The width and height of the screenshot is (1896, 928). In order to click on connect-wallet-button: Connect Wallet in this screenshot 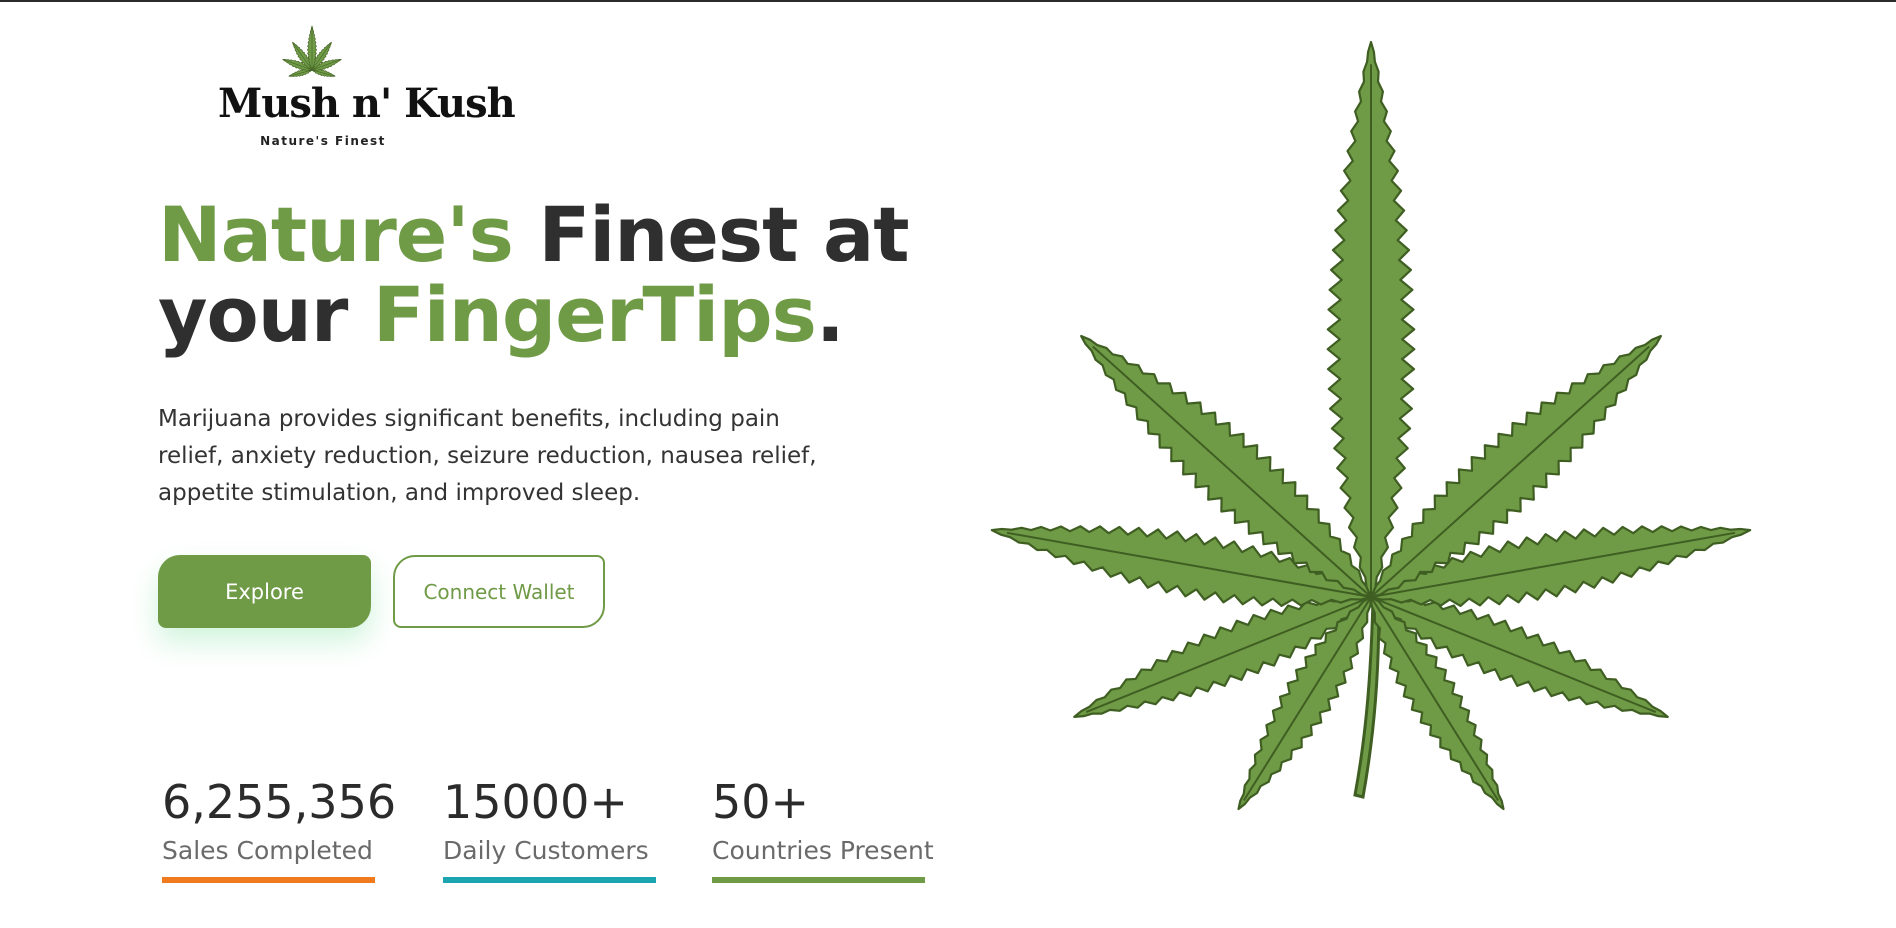, I will do `click(499, 591)`.